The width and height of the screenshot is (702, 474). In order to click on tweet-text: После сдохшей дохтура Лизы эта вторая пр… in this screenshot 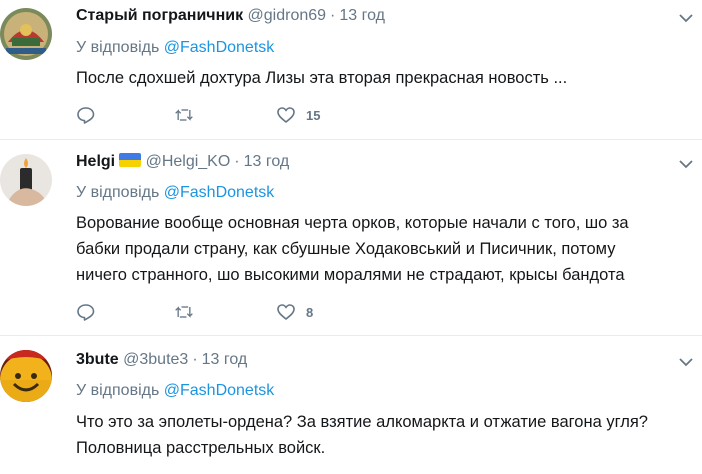, I will do `click(322, 78)`.